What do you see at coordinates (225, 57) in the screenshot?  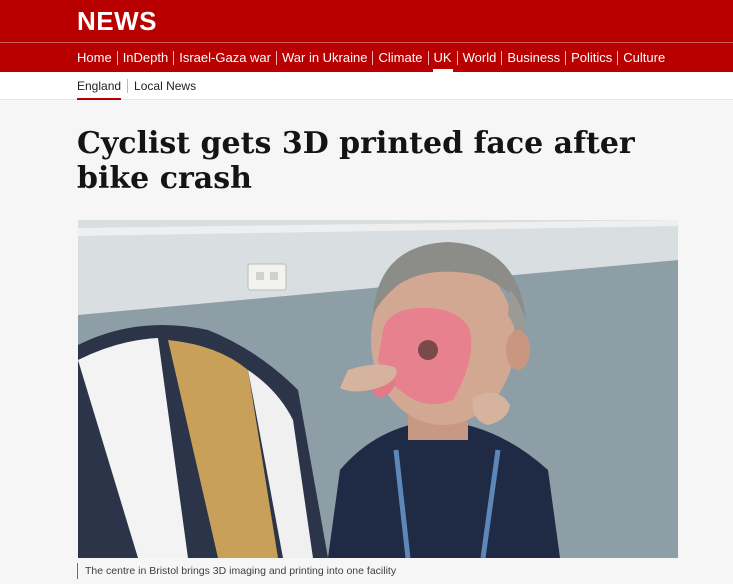 I see `nav-item-israel-gaza-war: Israel-Gaza war` at bounding box center [225, 57].